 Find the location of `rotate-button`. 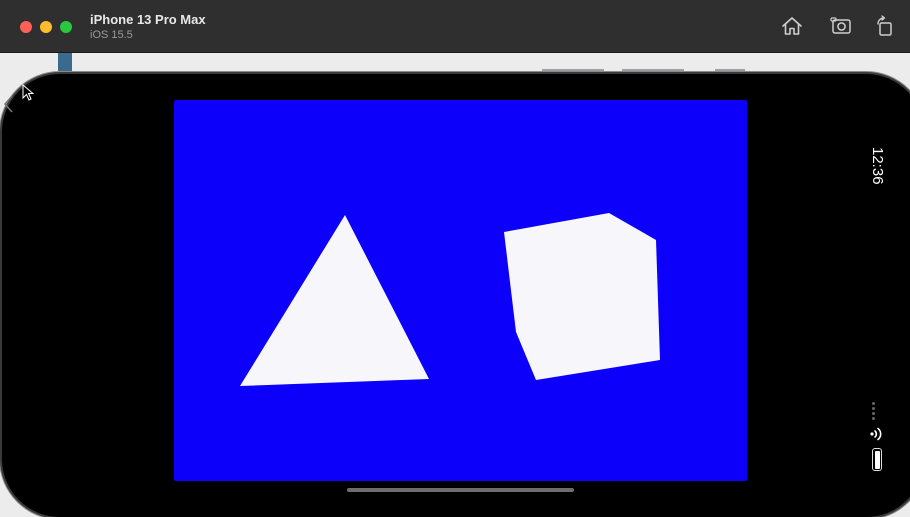

rotate-button is located at coordinates (885, 26).